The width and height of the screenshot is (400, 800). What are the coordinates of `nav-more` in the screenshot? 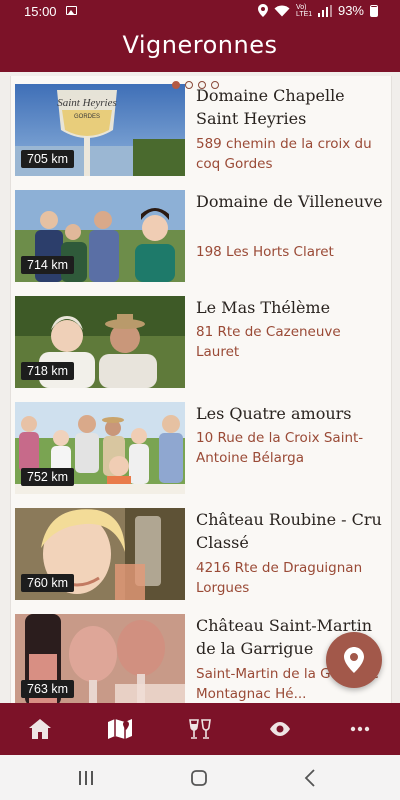 It's located at (360, 729).